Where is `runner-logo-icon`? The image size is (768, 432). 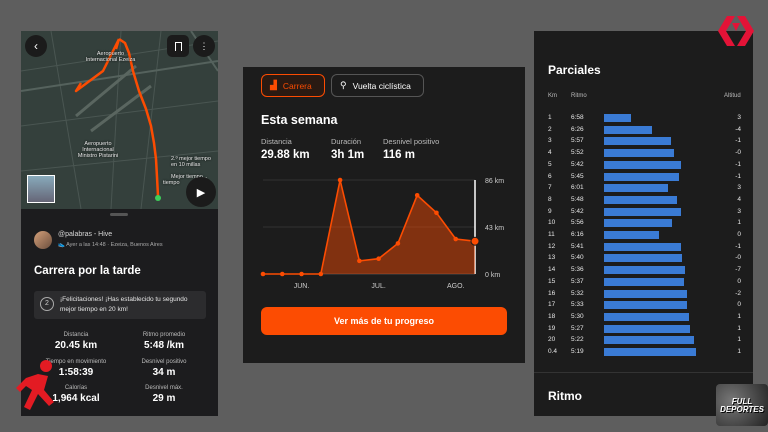 runner-logo-icon is located at coordinates (35, 385).